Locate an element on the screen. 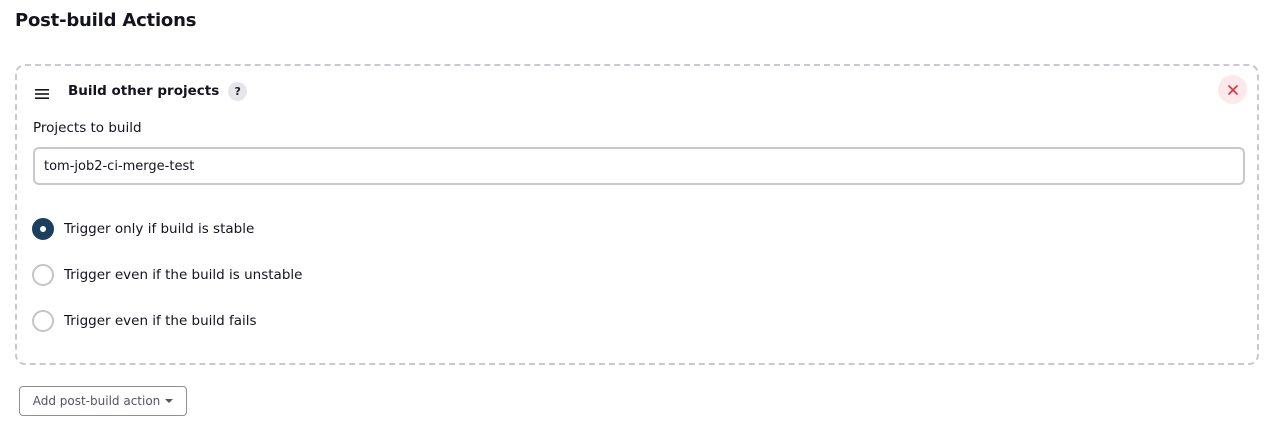  card-header: Build other projects ? is located at coordinates (141, 91).